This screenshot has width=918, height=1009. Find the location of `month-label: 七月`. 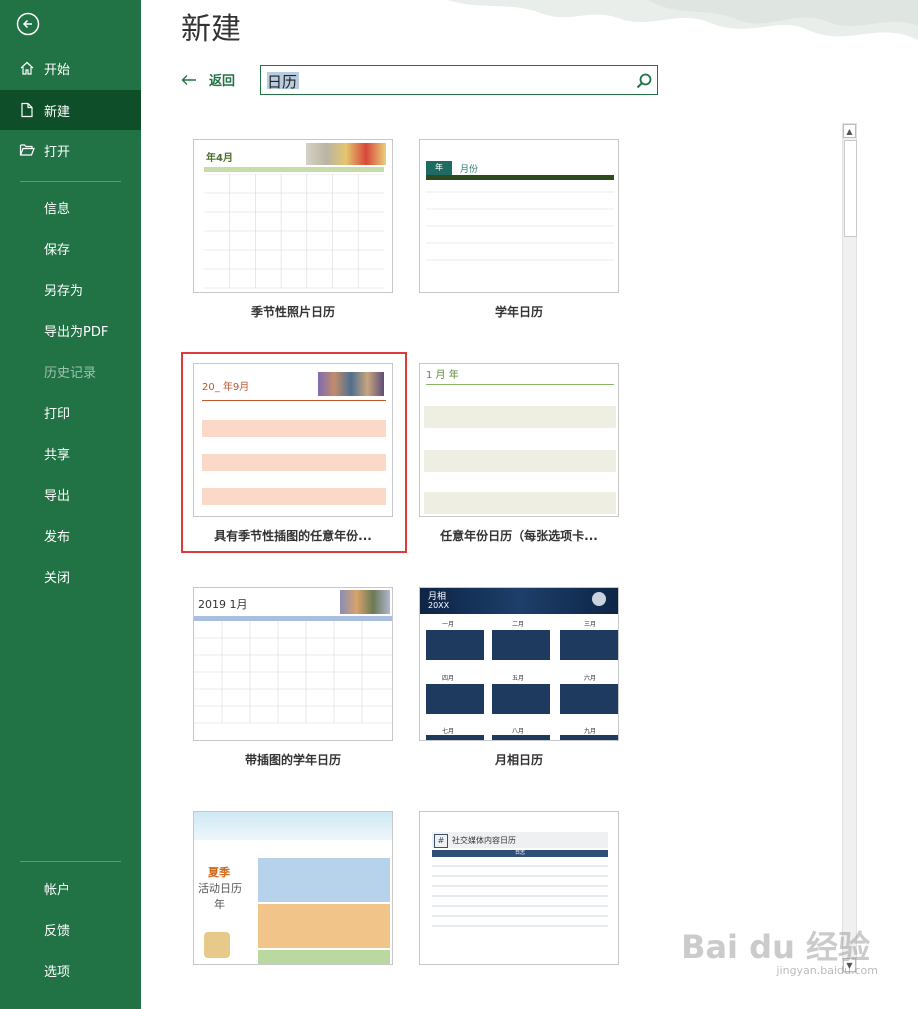

month-label: 七月 is located at coordinates (448, 731).